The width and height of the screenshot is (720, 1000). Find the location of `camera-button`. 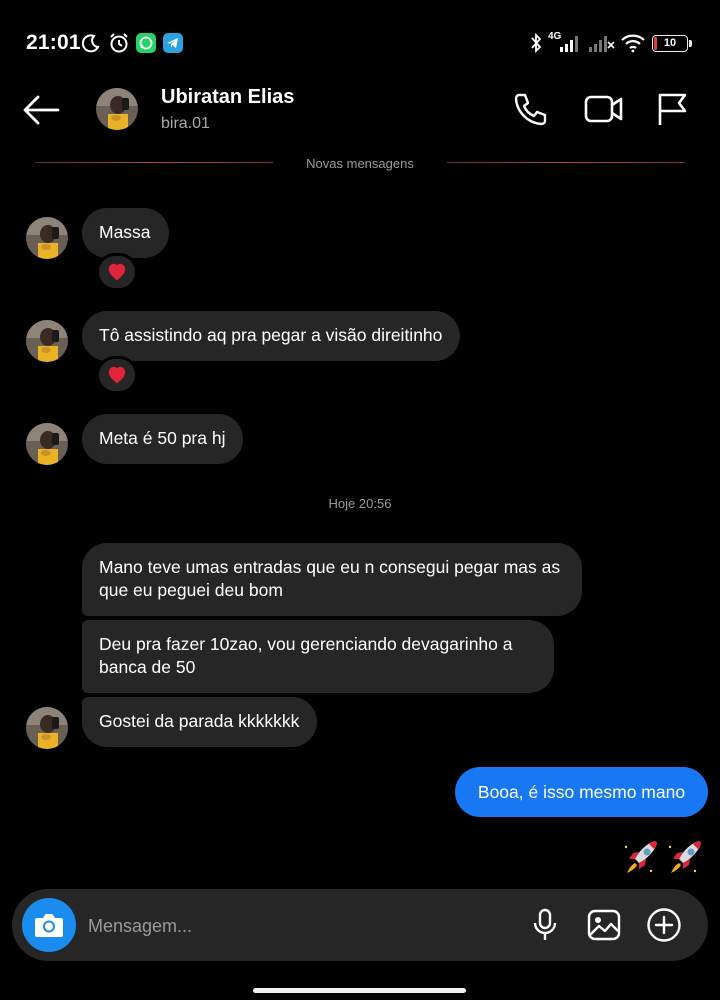

camera-button is located at coordinates (49, 925).